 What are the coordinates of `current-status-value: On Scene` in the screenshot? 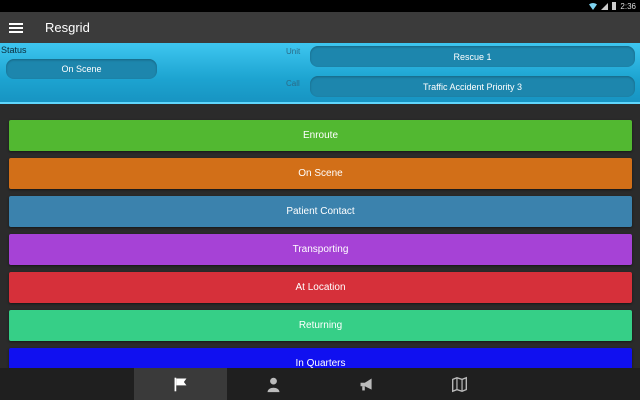 It's located at (81, 69).